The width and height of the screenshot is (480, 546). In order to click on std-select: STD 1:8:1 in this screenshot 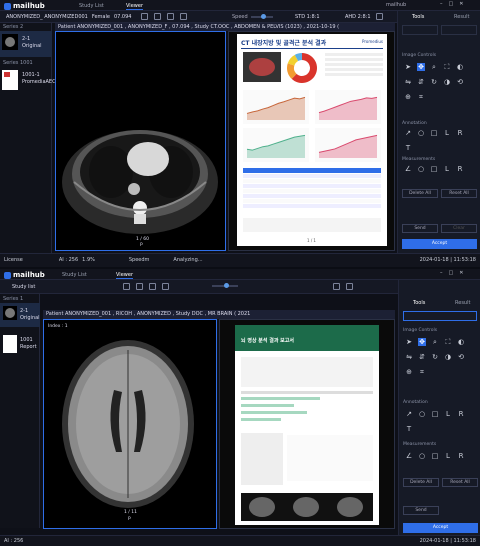, I will do `click(307, 17)`.